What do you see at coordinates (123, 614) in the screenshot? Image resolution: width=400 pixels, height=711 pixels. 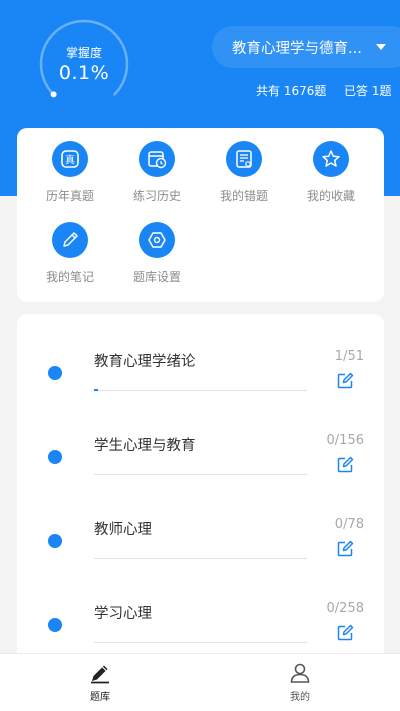 I see `chapter-title: 学习心理` at bounding box center [123, 614].